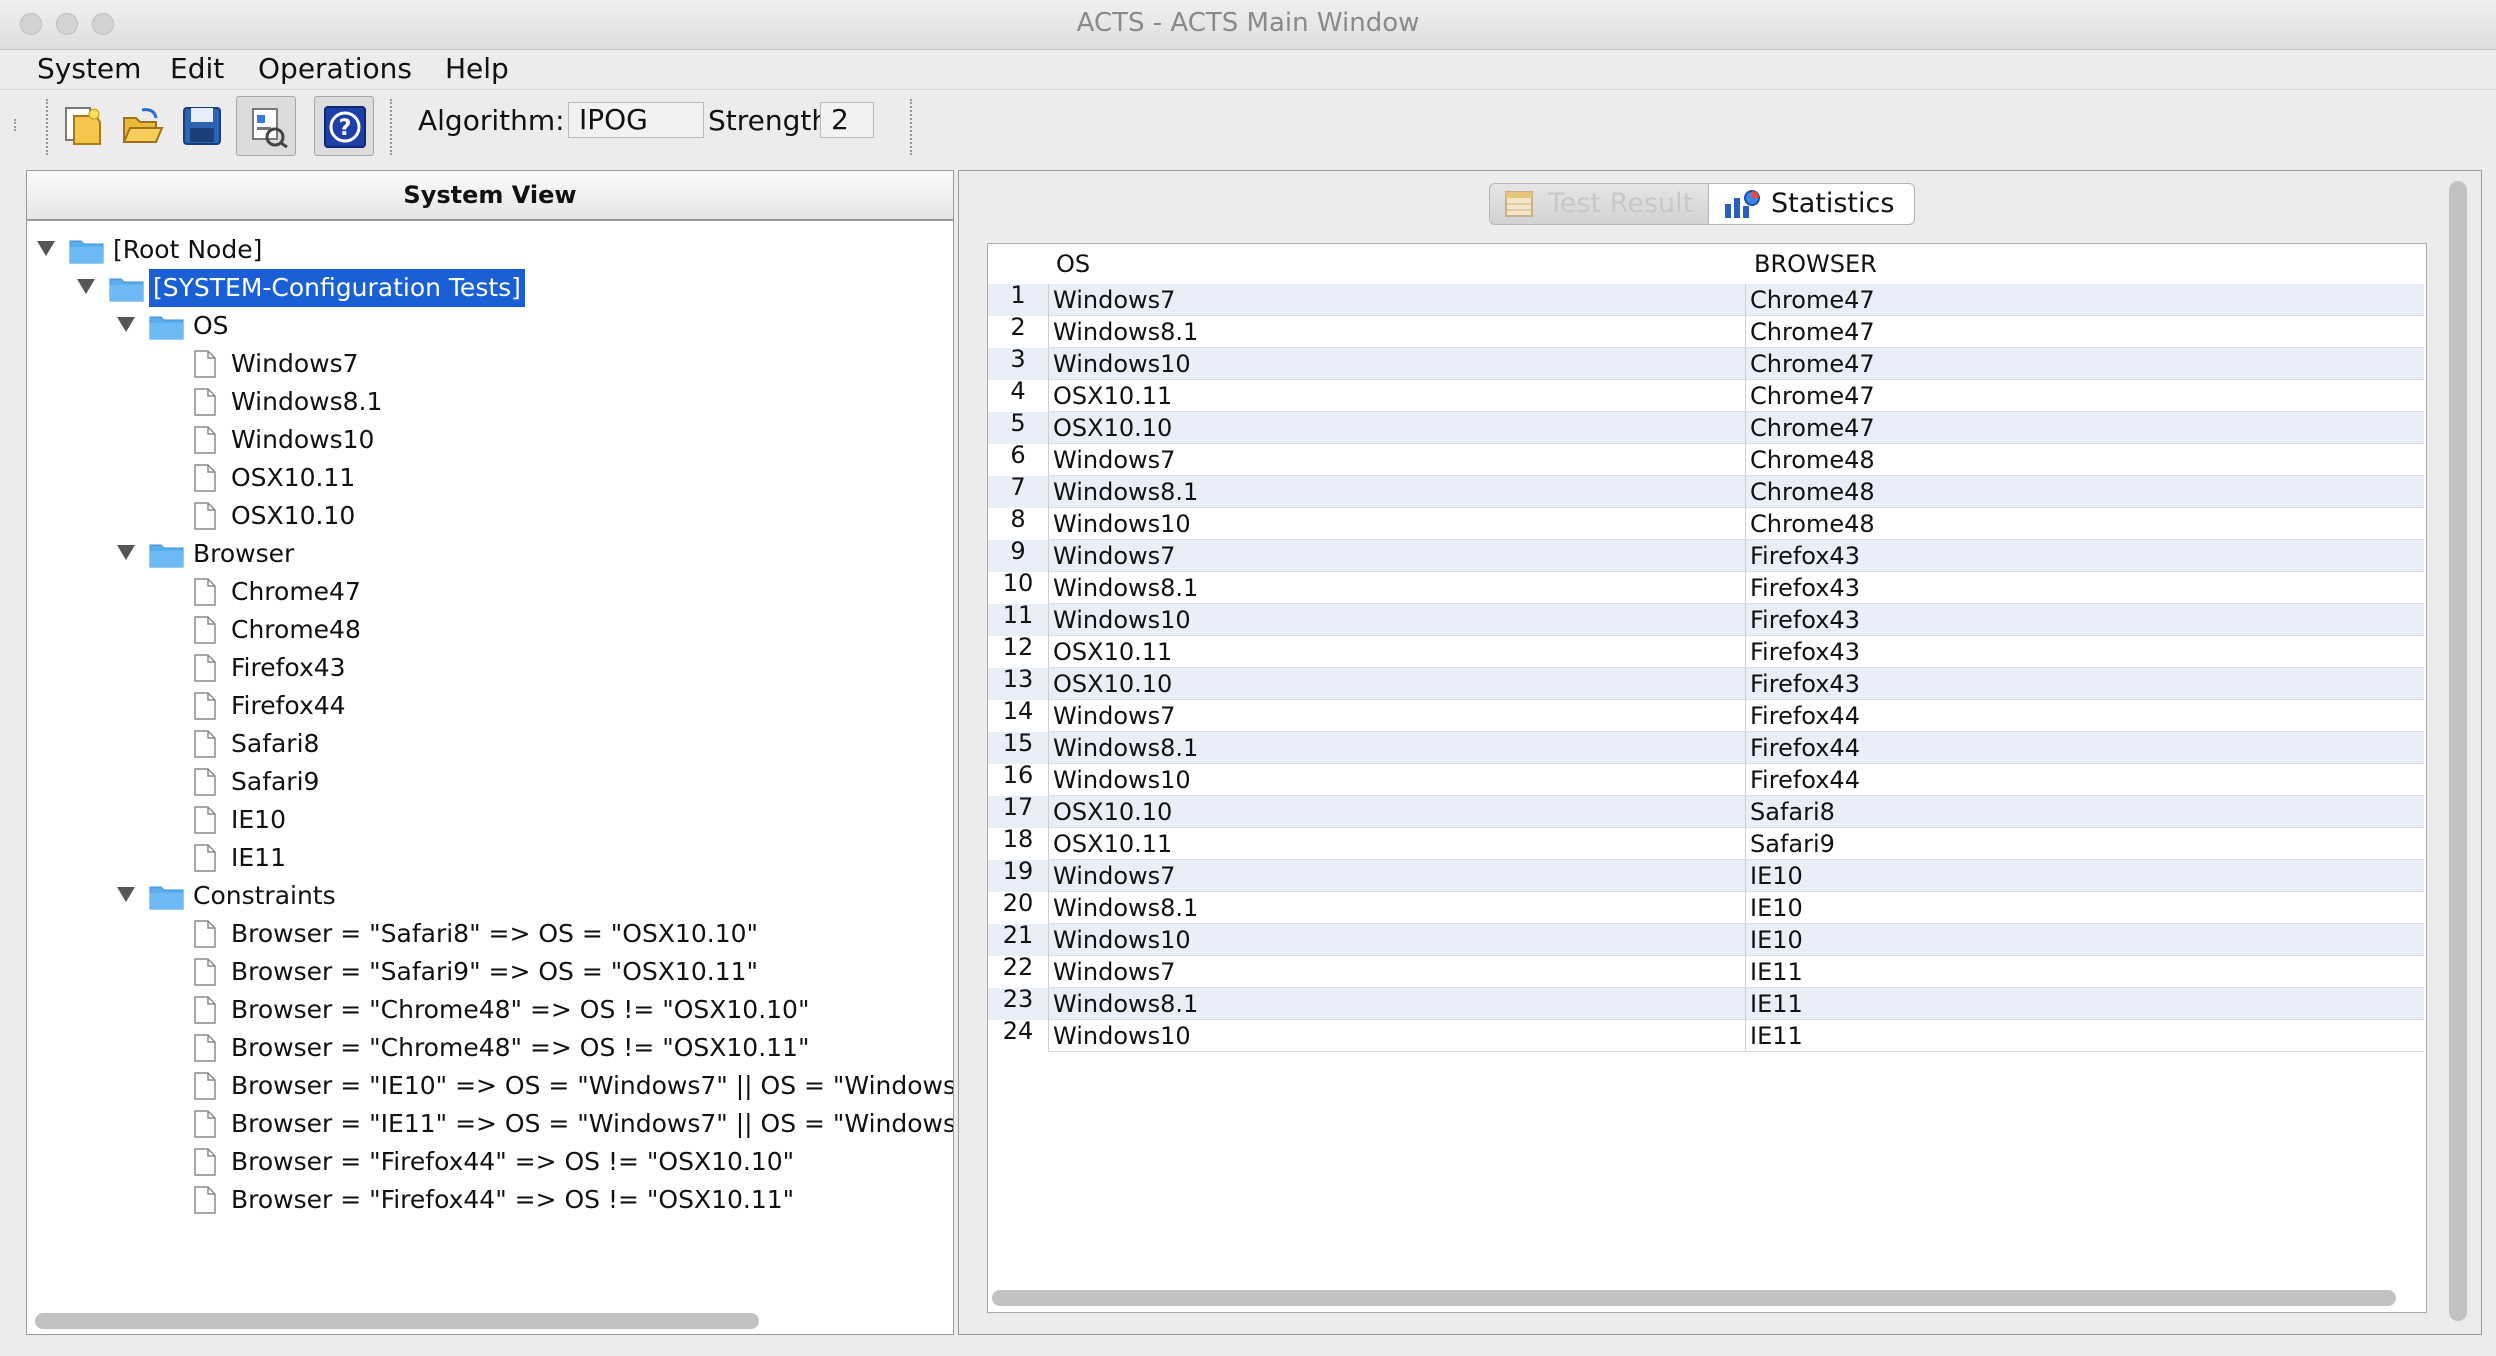 The width and height of the screenshot is (2496, 1356). What do you see at coordinates (847, 120) in the screenshot?
I see `strength-field: 2` at bounding box center [847, 120].